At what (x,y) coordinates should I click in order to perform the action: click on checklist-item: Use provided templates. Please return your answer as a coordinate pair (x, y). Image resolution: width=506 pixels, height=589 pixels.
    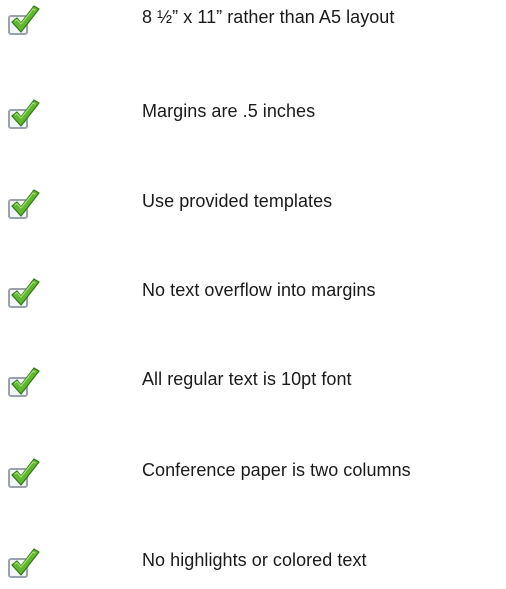
    Looking at the image, I should click on (253, 206).